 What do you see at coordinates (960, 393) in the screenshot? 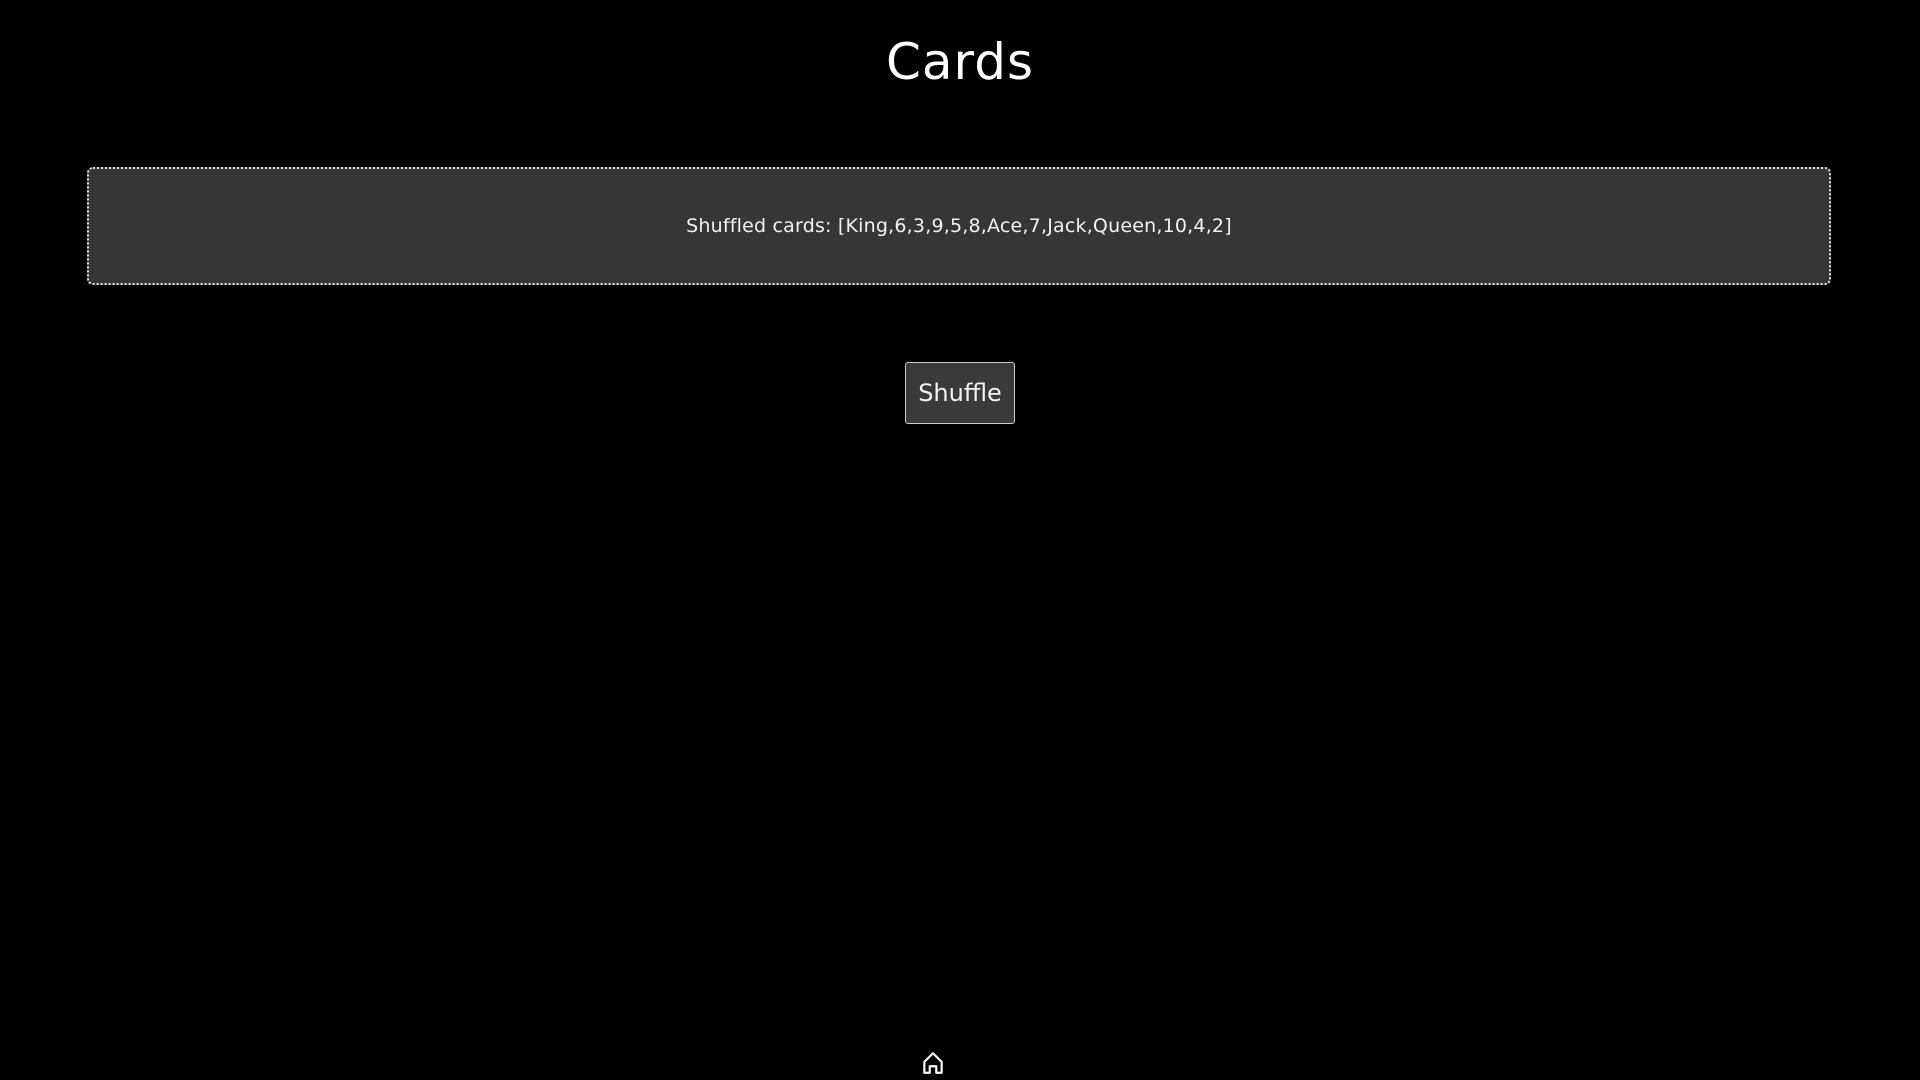
I see `shuffle-button: Shuffle` at bounding box center [960, 393].